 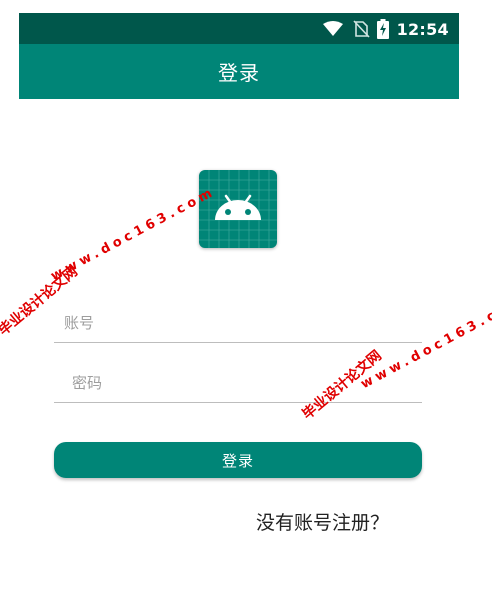 What do you see at coordinates (238, 383) in the screenshot?
I see `password-input` at bounding box center [238, 383].